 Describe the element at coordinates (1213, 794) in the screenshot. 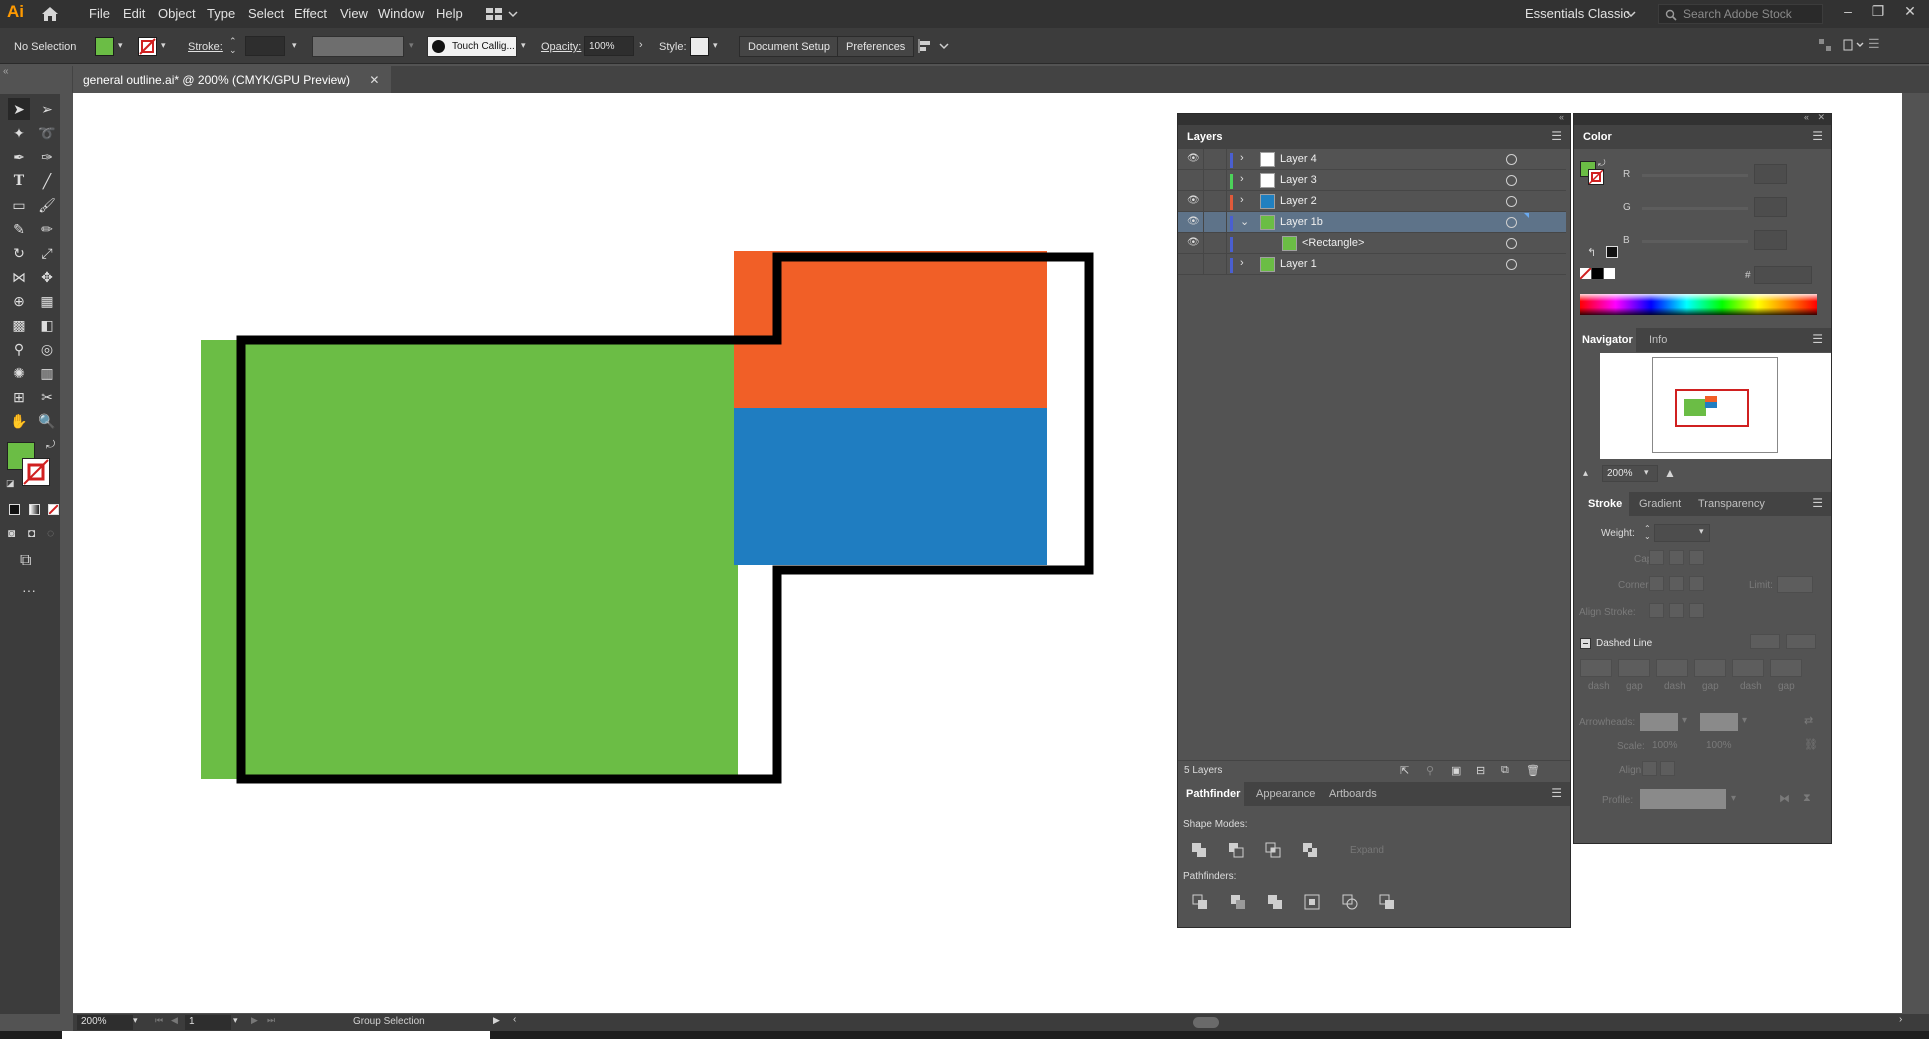

I see `tab-pathfinder: Pathfinder` at that location.